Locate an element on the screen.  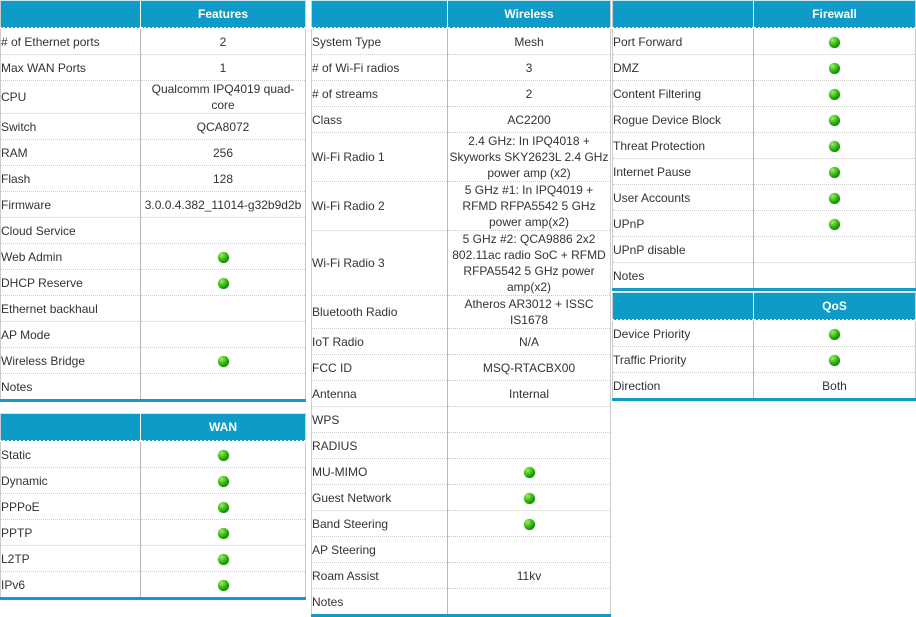
table-row: Switch QCA8072 is located at coordinates (153, 126).